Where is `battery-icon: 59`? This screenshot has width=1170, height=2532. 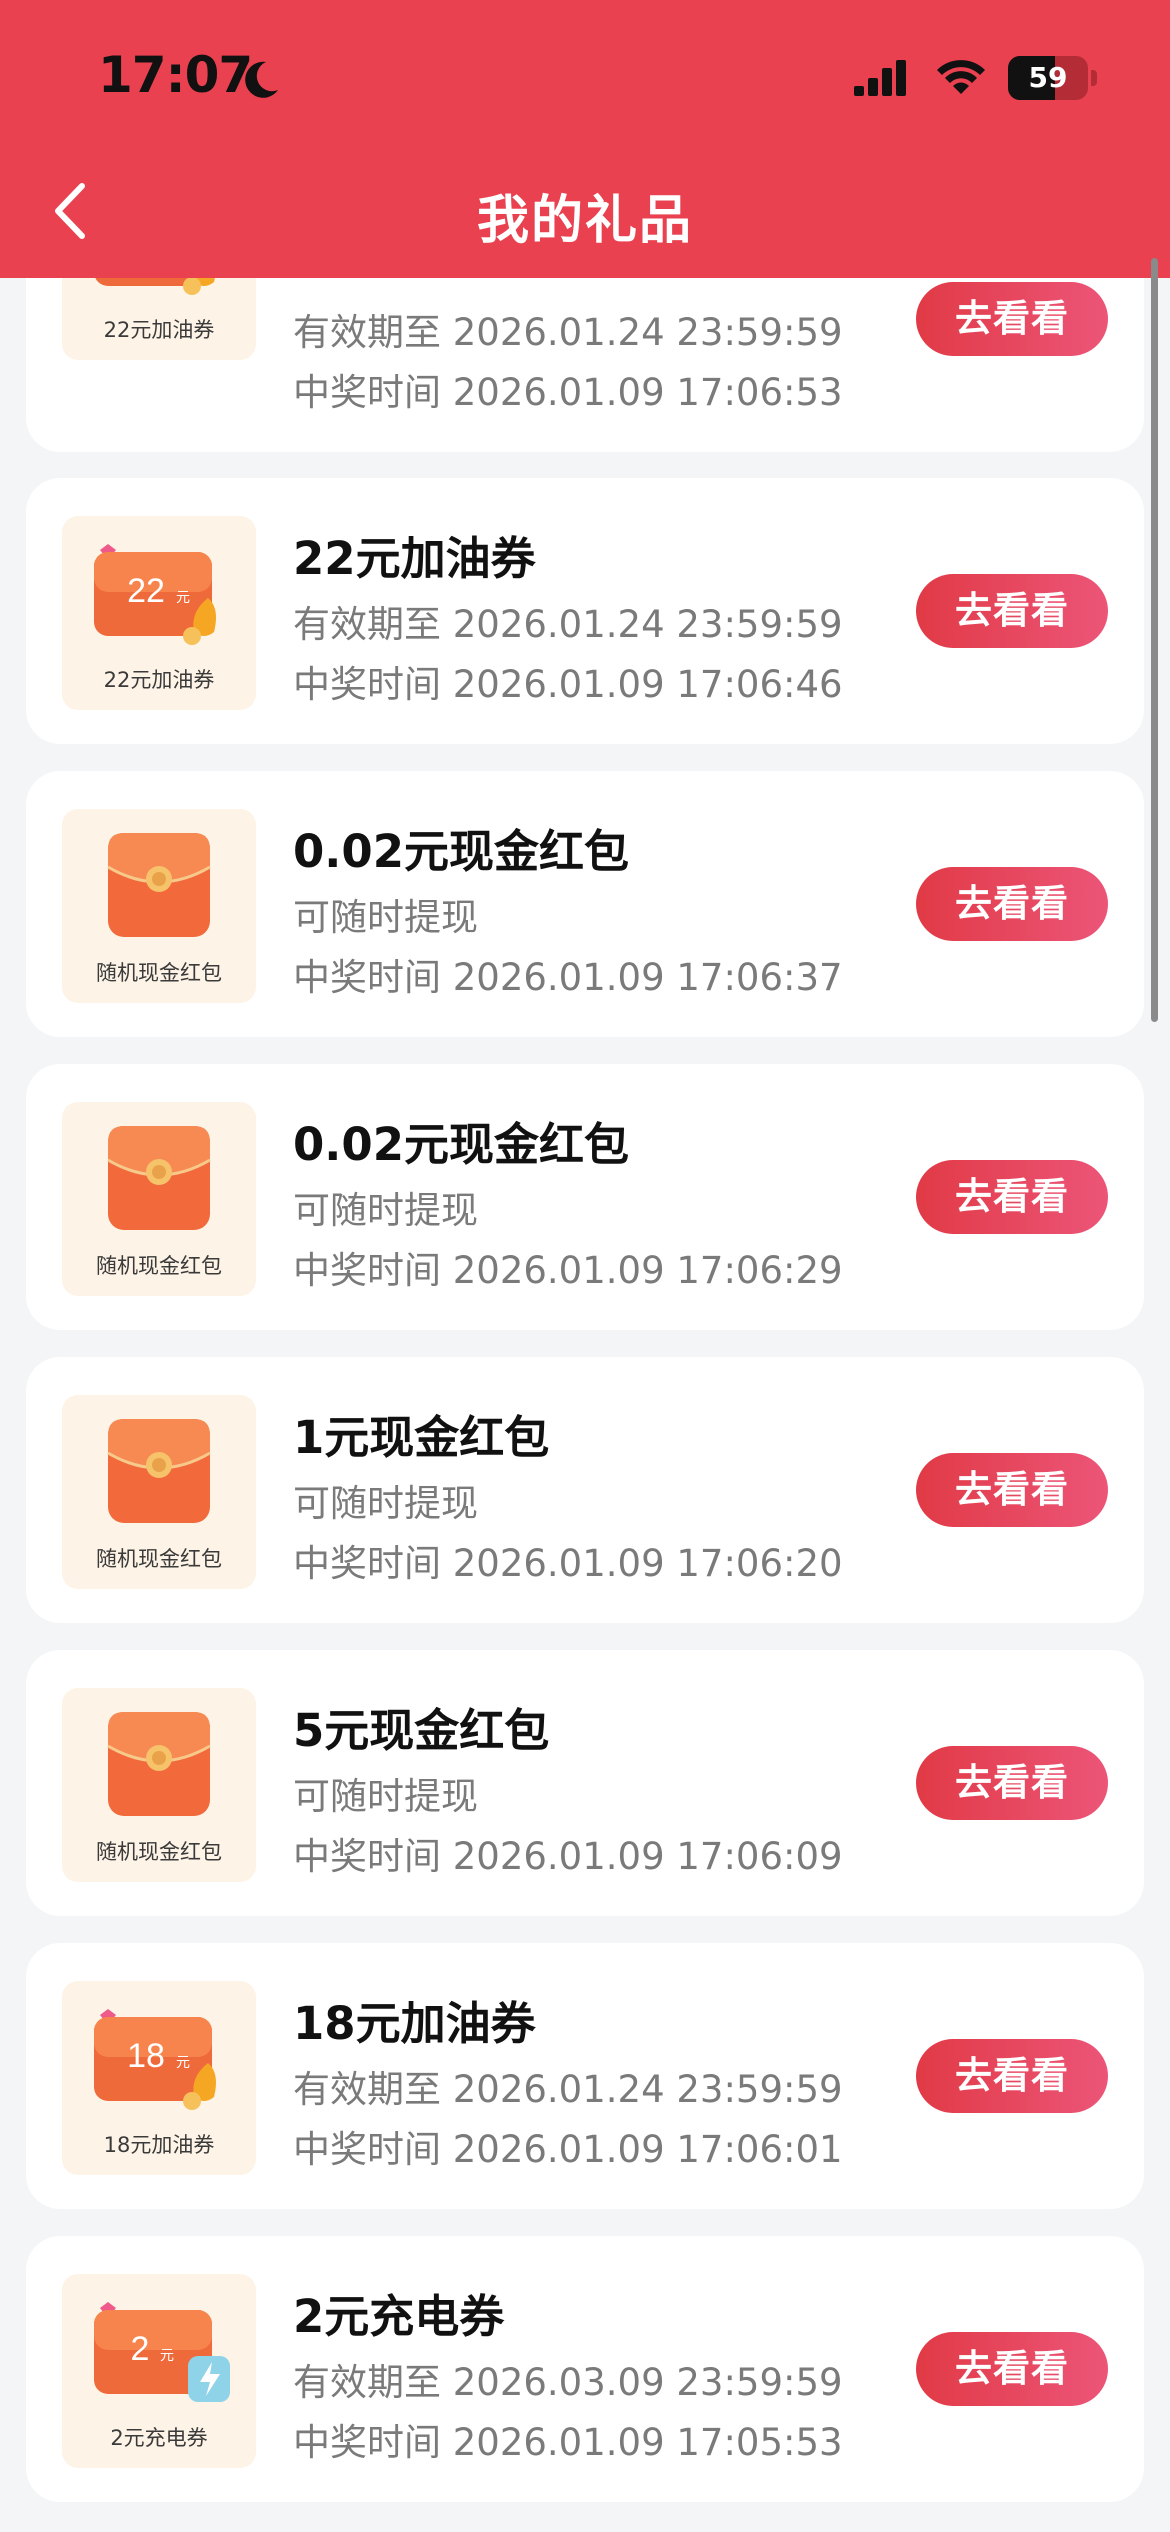
battery-icon: 59 is located at coordinates (1048, 78).